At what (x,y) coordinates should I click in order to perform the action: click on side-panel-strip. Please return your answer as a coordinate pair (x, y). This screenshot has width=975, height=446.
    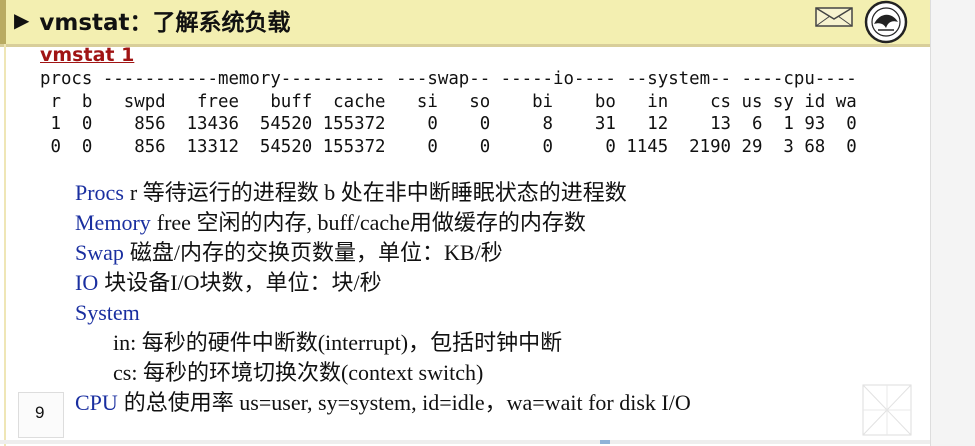
    Looking at the image, I should click on (952, 223).